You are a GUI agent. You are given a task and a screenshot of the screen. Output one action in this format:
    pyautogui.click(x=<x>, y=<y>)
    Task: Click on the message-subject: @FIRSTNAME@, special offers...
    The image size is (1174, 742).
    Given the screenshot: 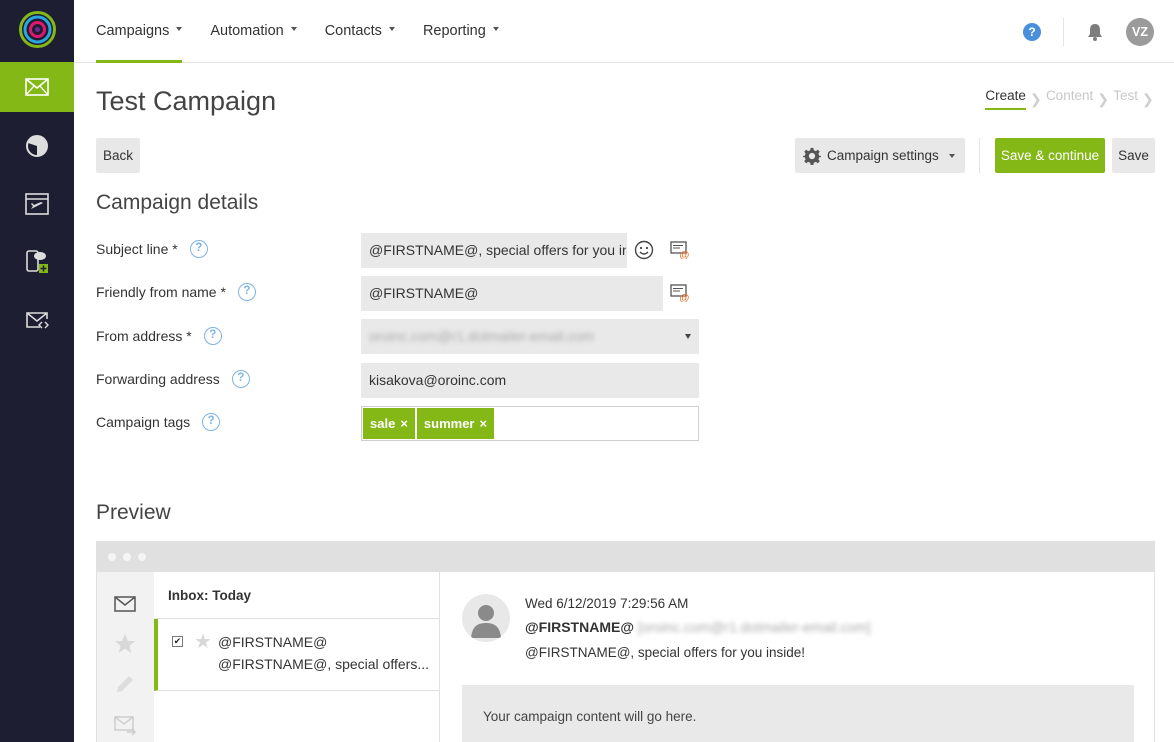 What is the action you would take?
    pyautogui.click(x=323, y=664)
    